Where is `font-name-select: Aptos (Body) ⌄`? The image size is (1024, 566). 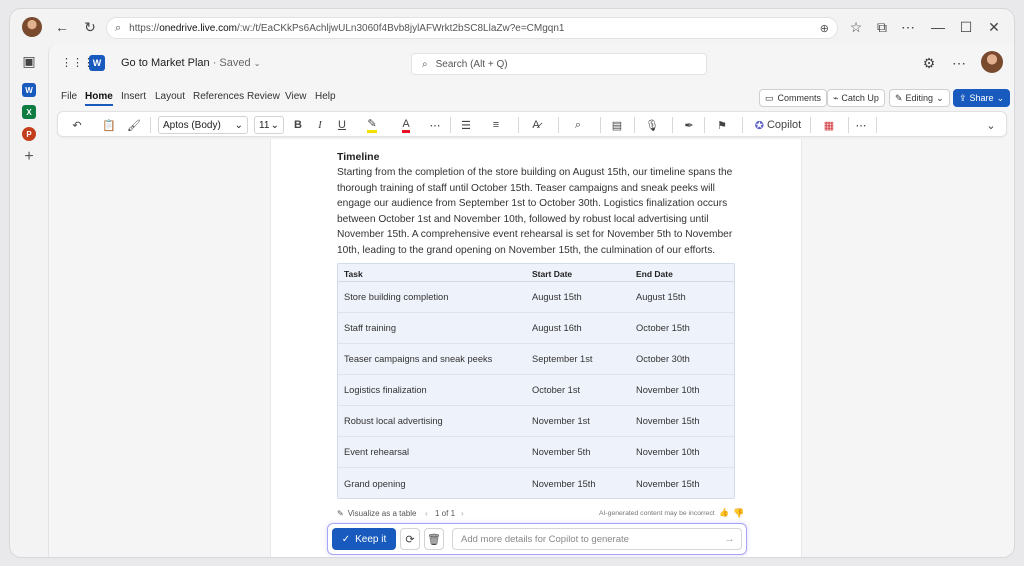 font-name-select: Aptos (Body) ⌄ is located at coordinates (203, 125).